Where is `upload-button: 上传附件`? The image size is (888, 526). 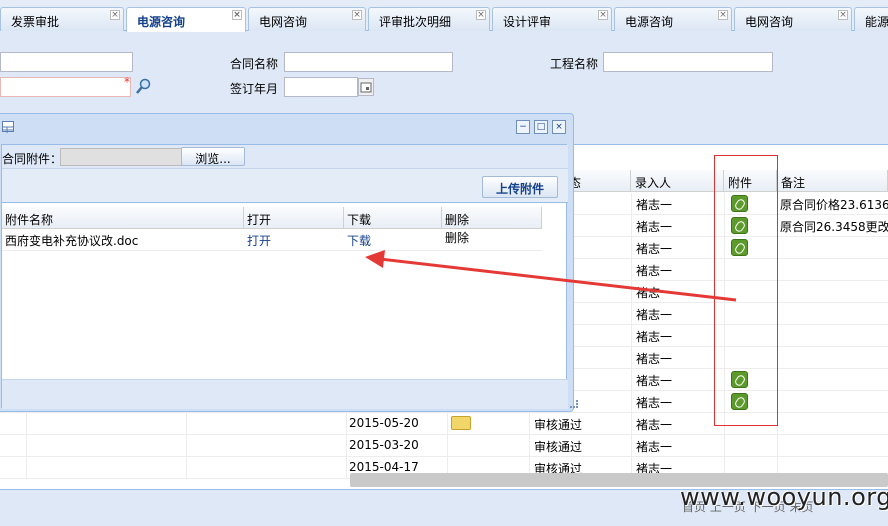 upload-button: 上传附件 is located at coordinates (520, 187).